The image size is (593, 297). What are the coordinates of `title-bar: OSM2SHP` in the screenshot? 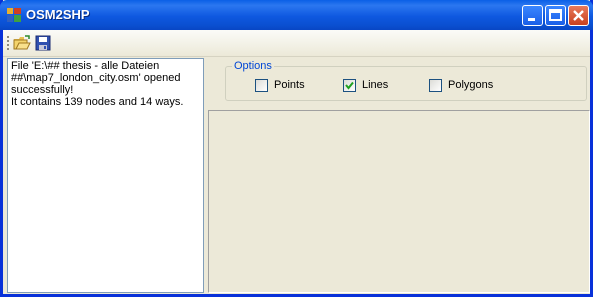 It's located at (296, 15).